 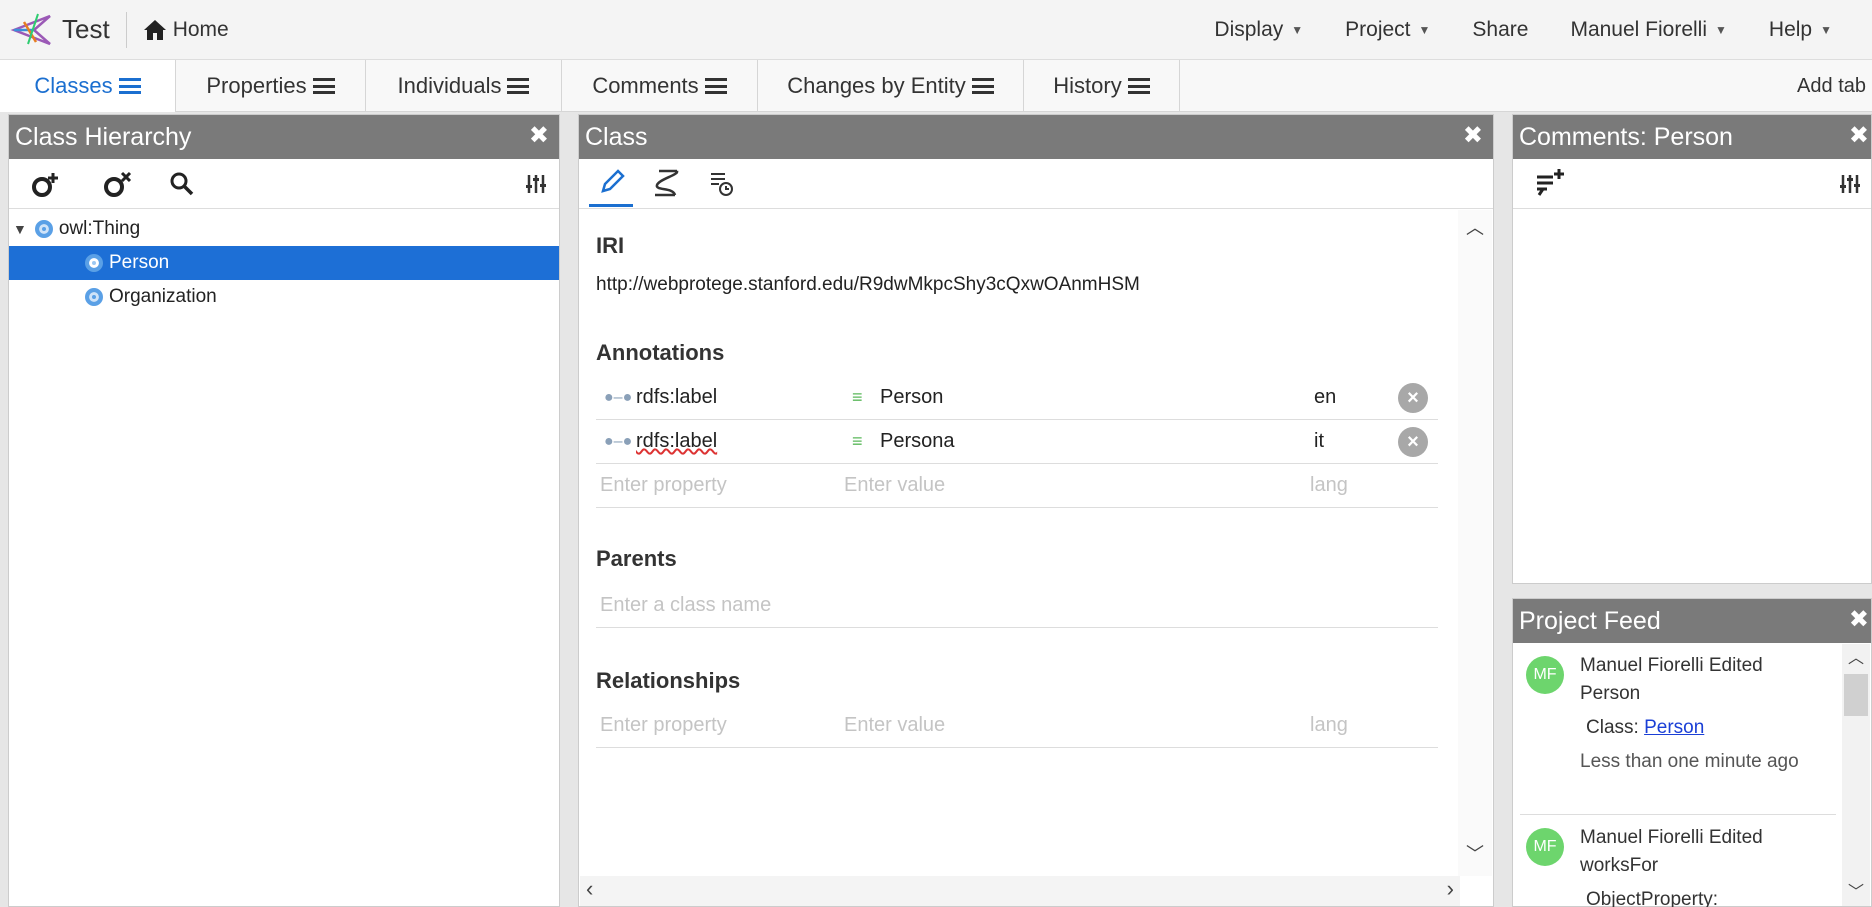 What do you see at coordinates (1020, 891) in the screenshot?
I see `horizontal-scrollbar: ‹ ›` at bounding box center [1020, 891].